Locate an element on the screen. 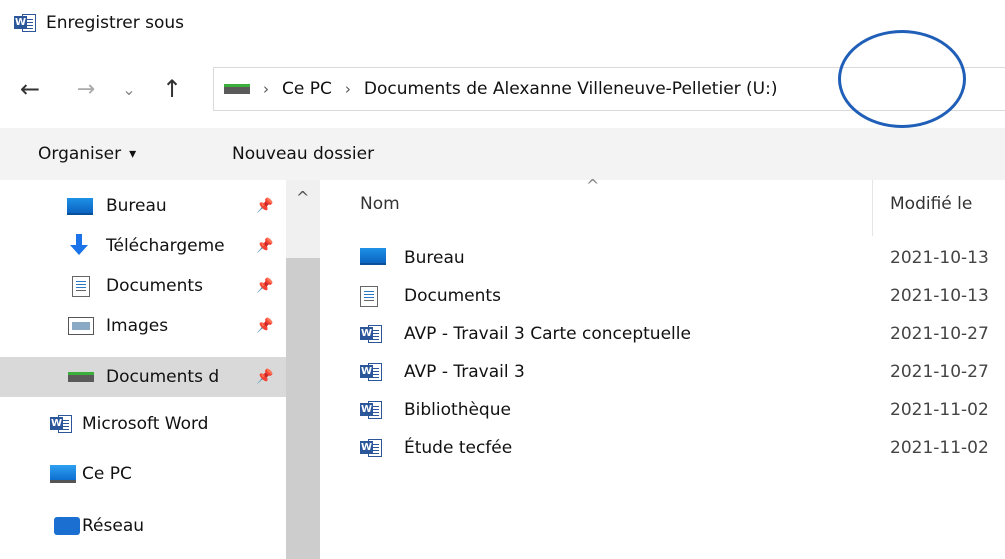 This screenshot has width=1005, height=559. sidebar-item-images: Images 📌 is located at coordinates (143, 326).